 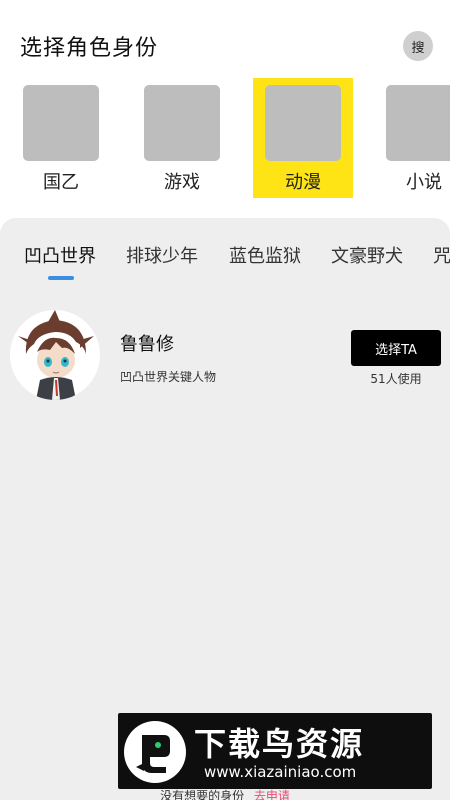 I want to click on character-description: 凹凸世界关键人物, so click(x=168, y=377).